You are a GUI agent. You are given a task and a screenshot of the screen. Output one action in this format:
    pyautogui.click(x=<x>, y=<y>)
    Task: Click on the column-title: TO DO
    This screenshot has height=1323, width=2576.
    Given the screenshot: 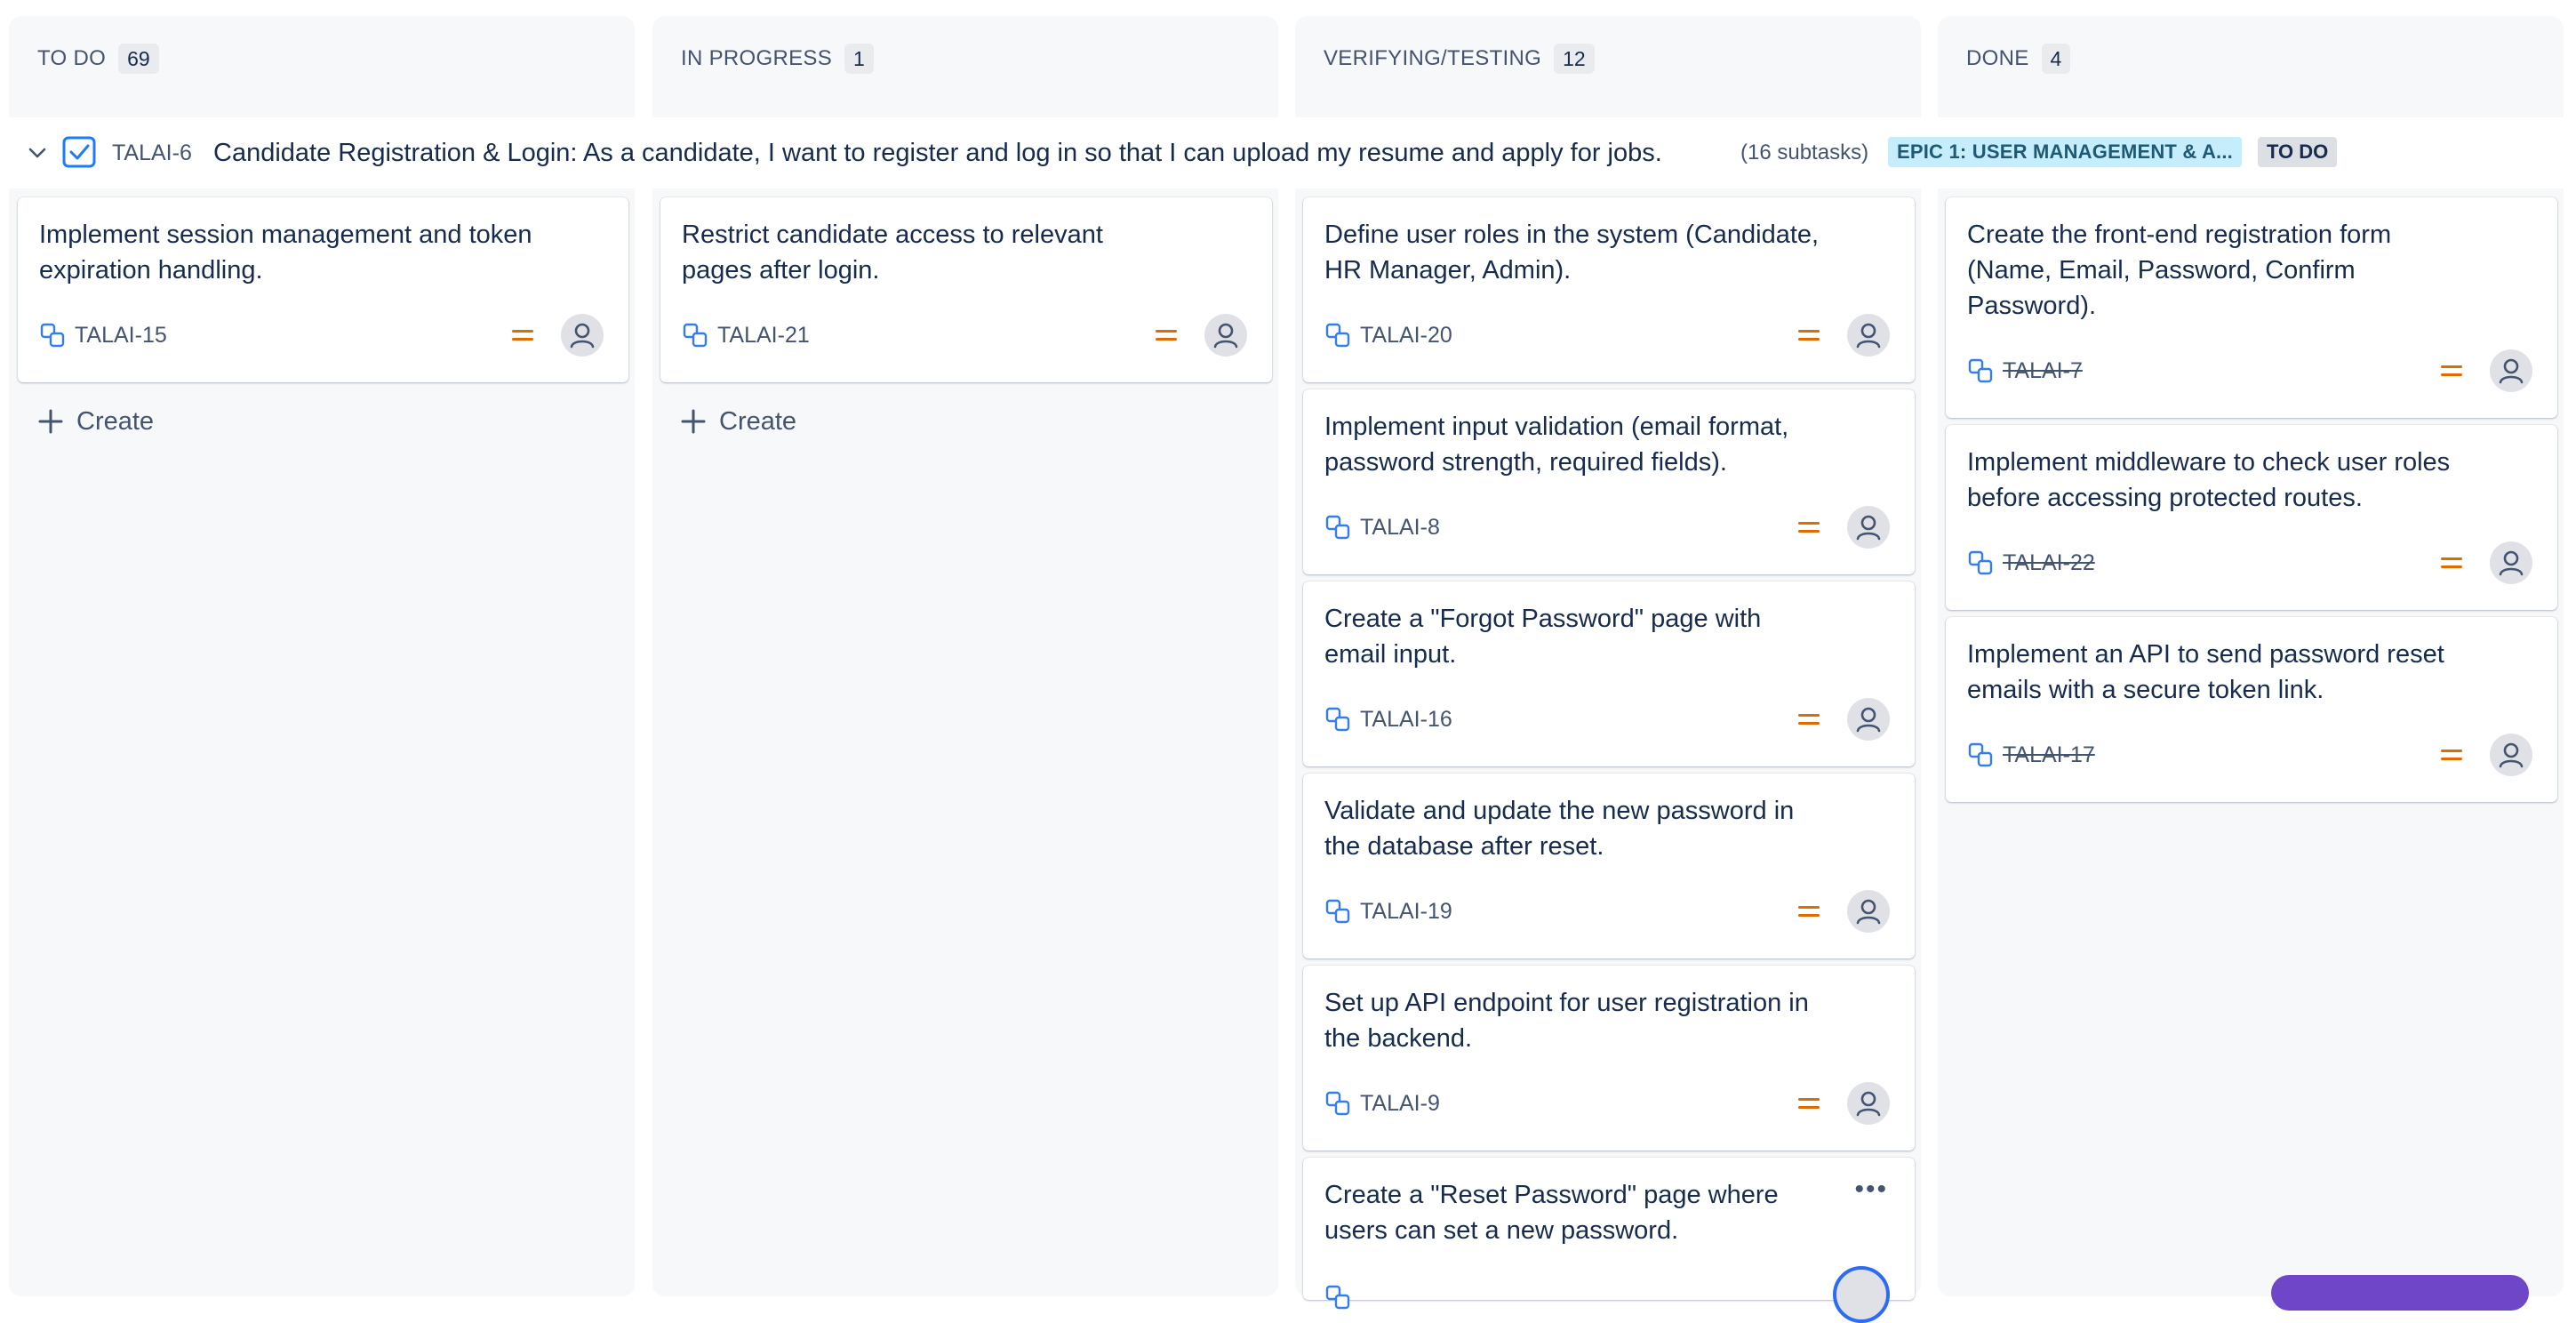 What is the action you would take?
    pyautogui.click(x=72, y=58)
    